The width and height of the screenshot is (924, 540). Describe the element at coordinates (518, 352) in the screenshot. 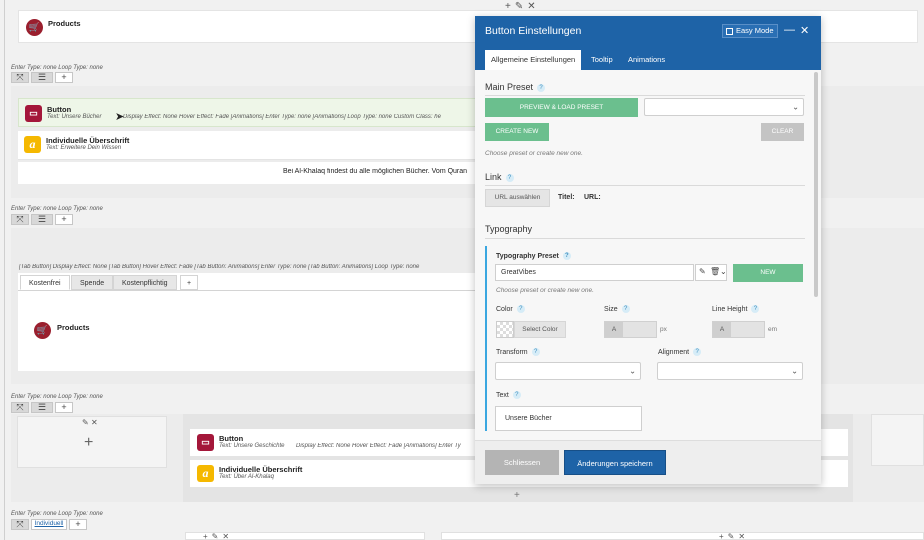

I see `transform-label: Transform?` at that location.